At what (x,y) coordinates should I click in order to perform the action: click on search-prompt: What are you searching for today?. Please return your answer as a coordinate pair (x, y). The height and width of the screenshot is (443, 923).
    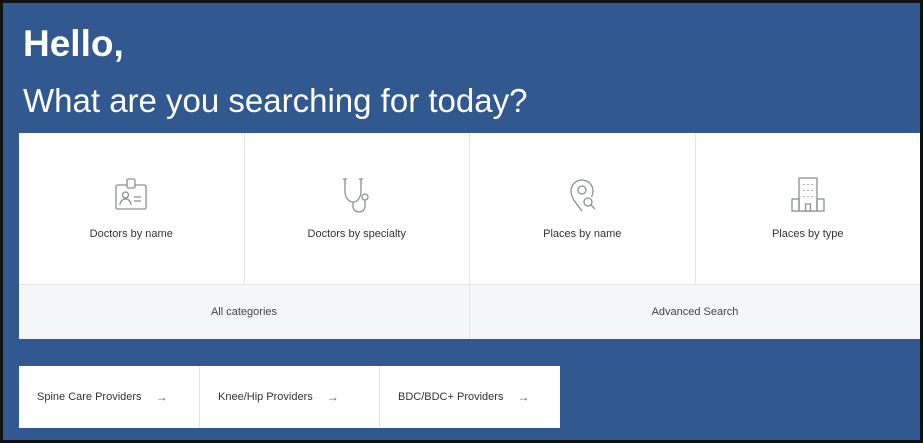
    Looking at the image, I should click on (275, 100).